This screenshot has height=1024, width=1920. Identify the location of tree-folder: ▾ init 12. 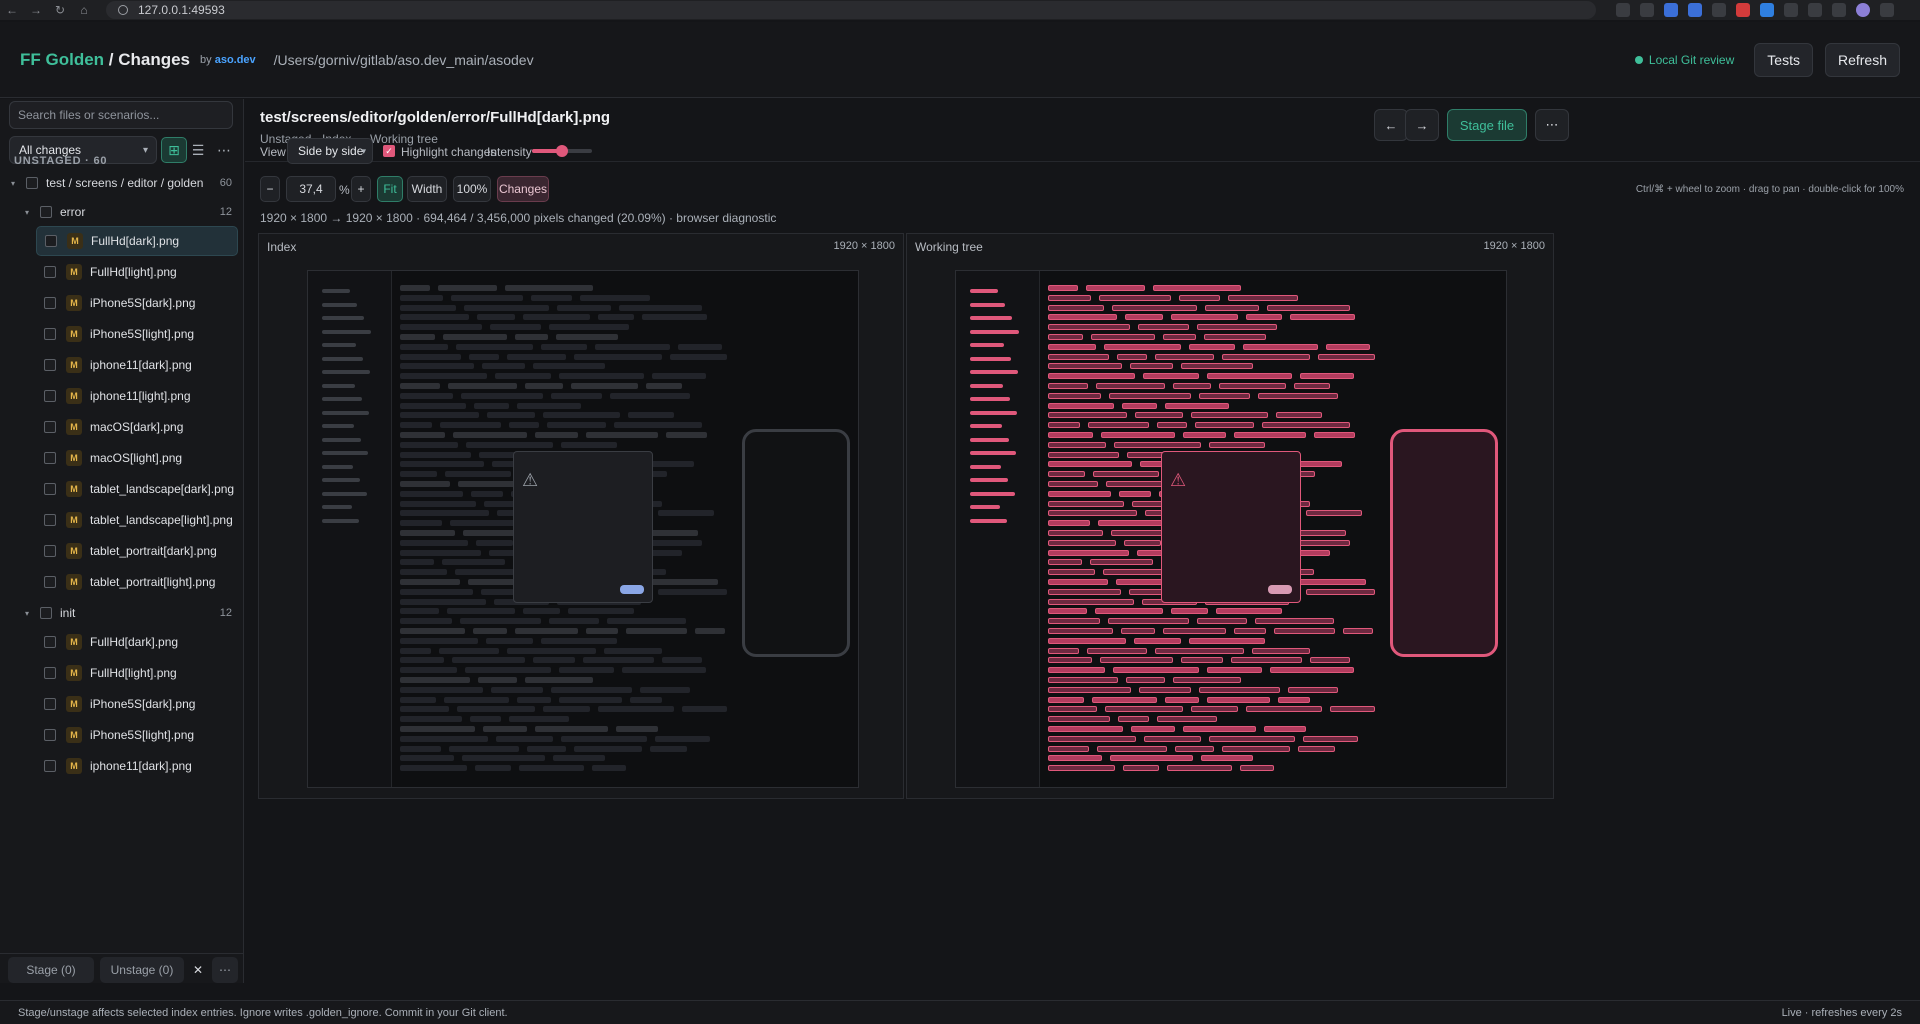
(121, 613).